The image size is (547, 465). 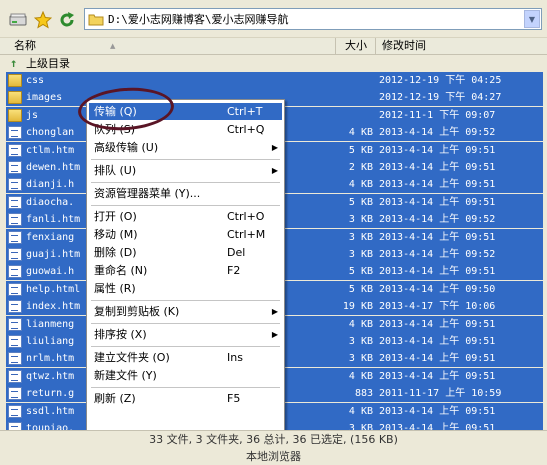 I want to click on file-name: fenxiang, so click(x=50, y=237).